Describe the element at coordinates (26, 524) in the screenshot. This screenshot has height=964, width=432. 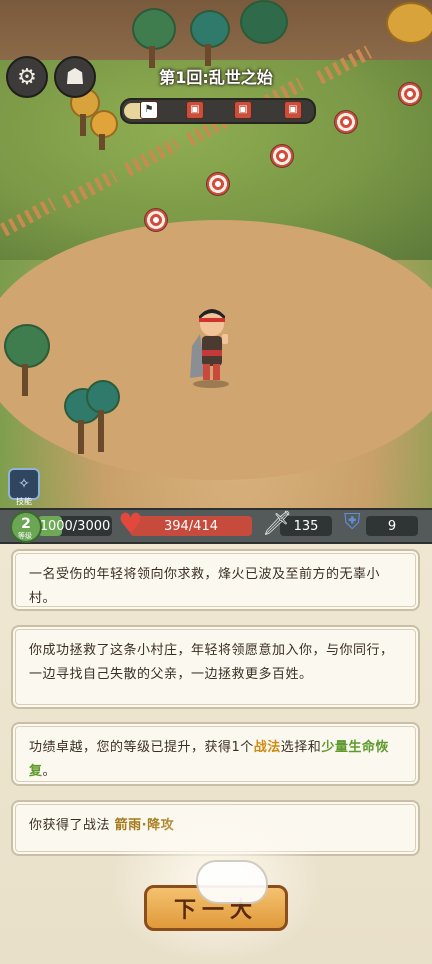
I see `level-value: 2` at that location.